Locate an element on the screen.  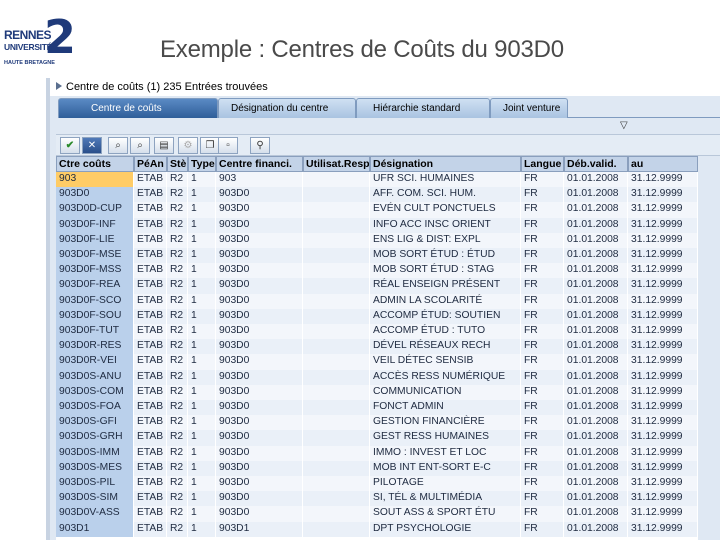
pin-icon: ▽ is located at coordinates (624, 125).